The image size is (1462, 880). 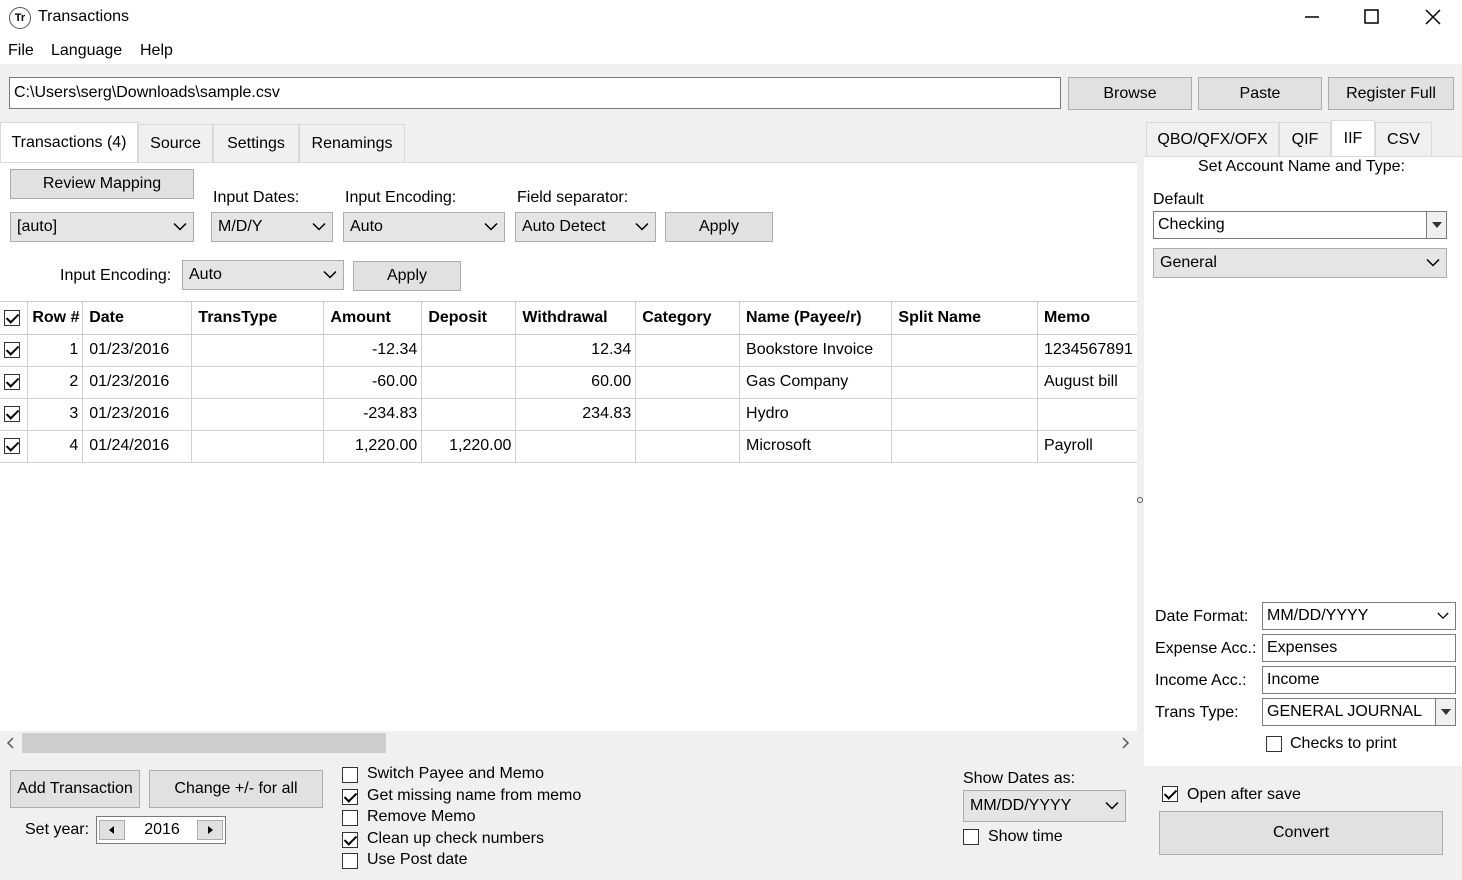 What do you see at coordinates (1087, 318) in the screenshot?
I see `column-header: Memo` at bounding box center [1087, 318].